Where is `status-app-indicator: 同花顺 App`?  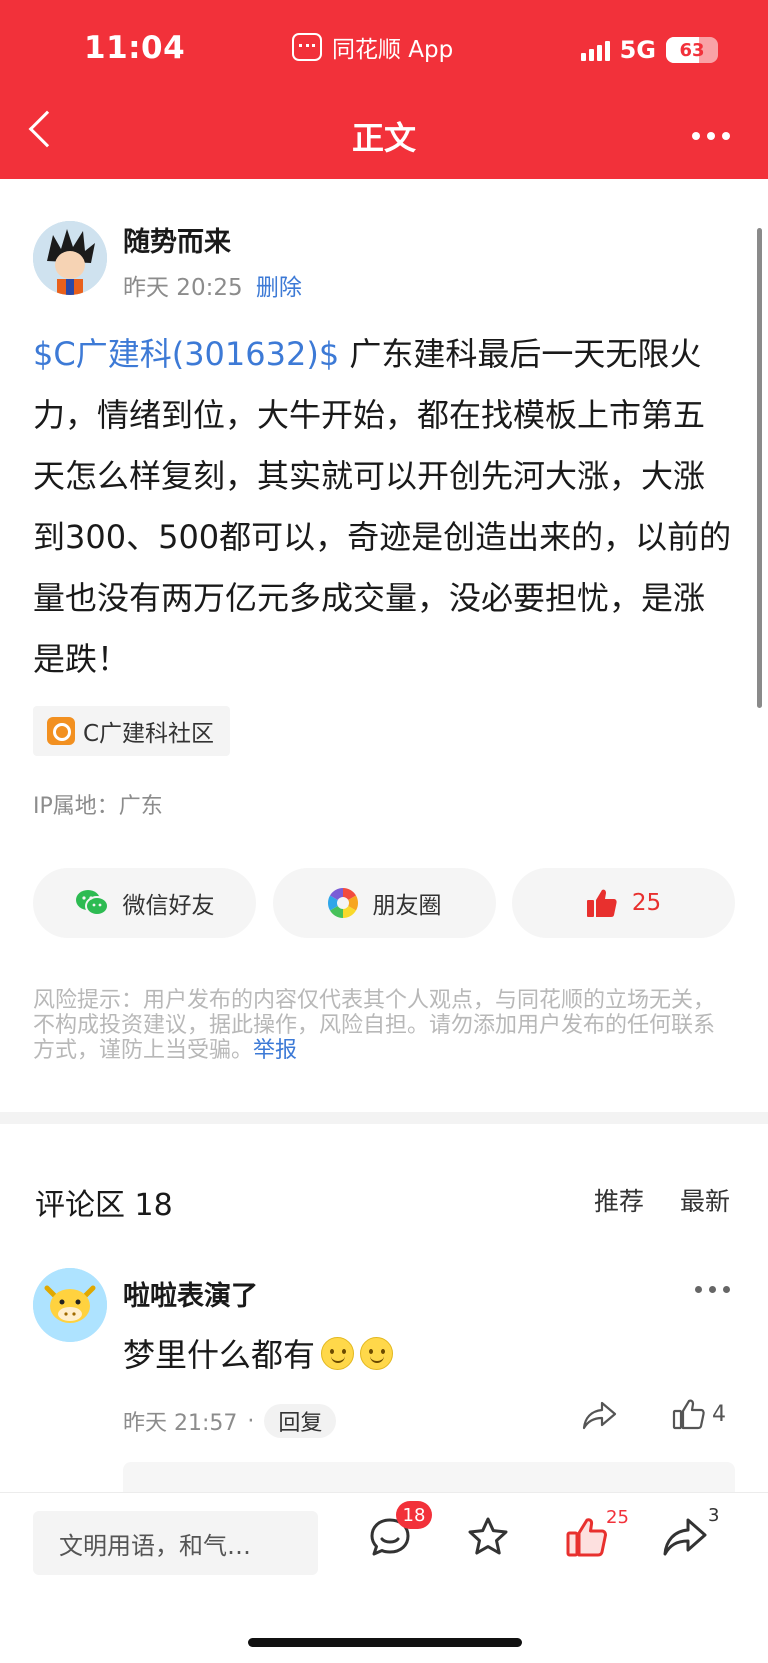 status-app-indicator: 同花顺 App is located at coordinates (372, 47).